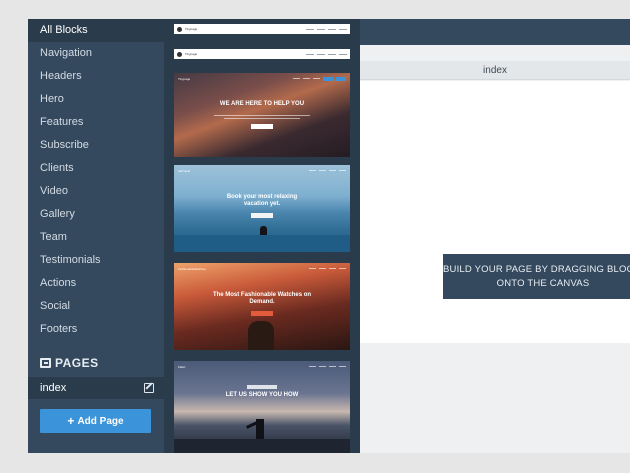 Image resolution: width=630 pixels, height=473 pixels. I want to click on category-subscribe: Subscribe, so click(96, 145).